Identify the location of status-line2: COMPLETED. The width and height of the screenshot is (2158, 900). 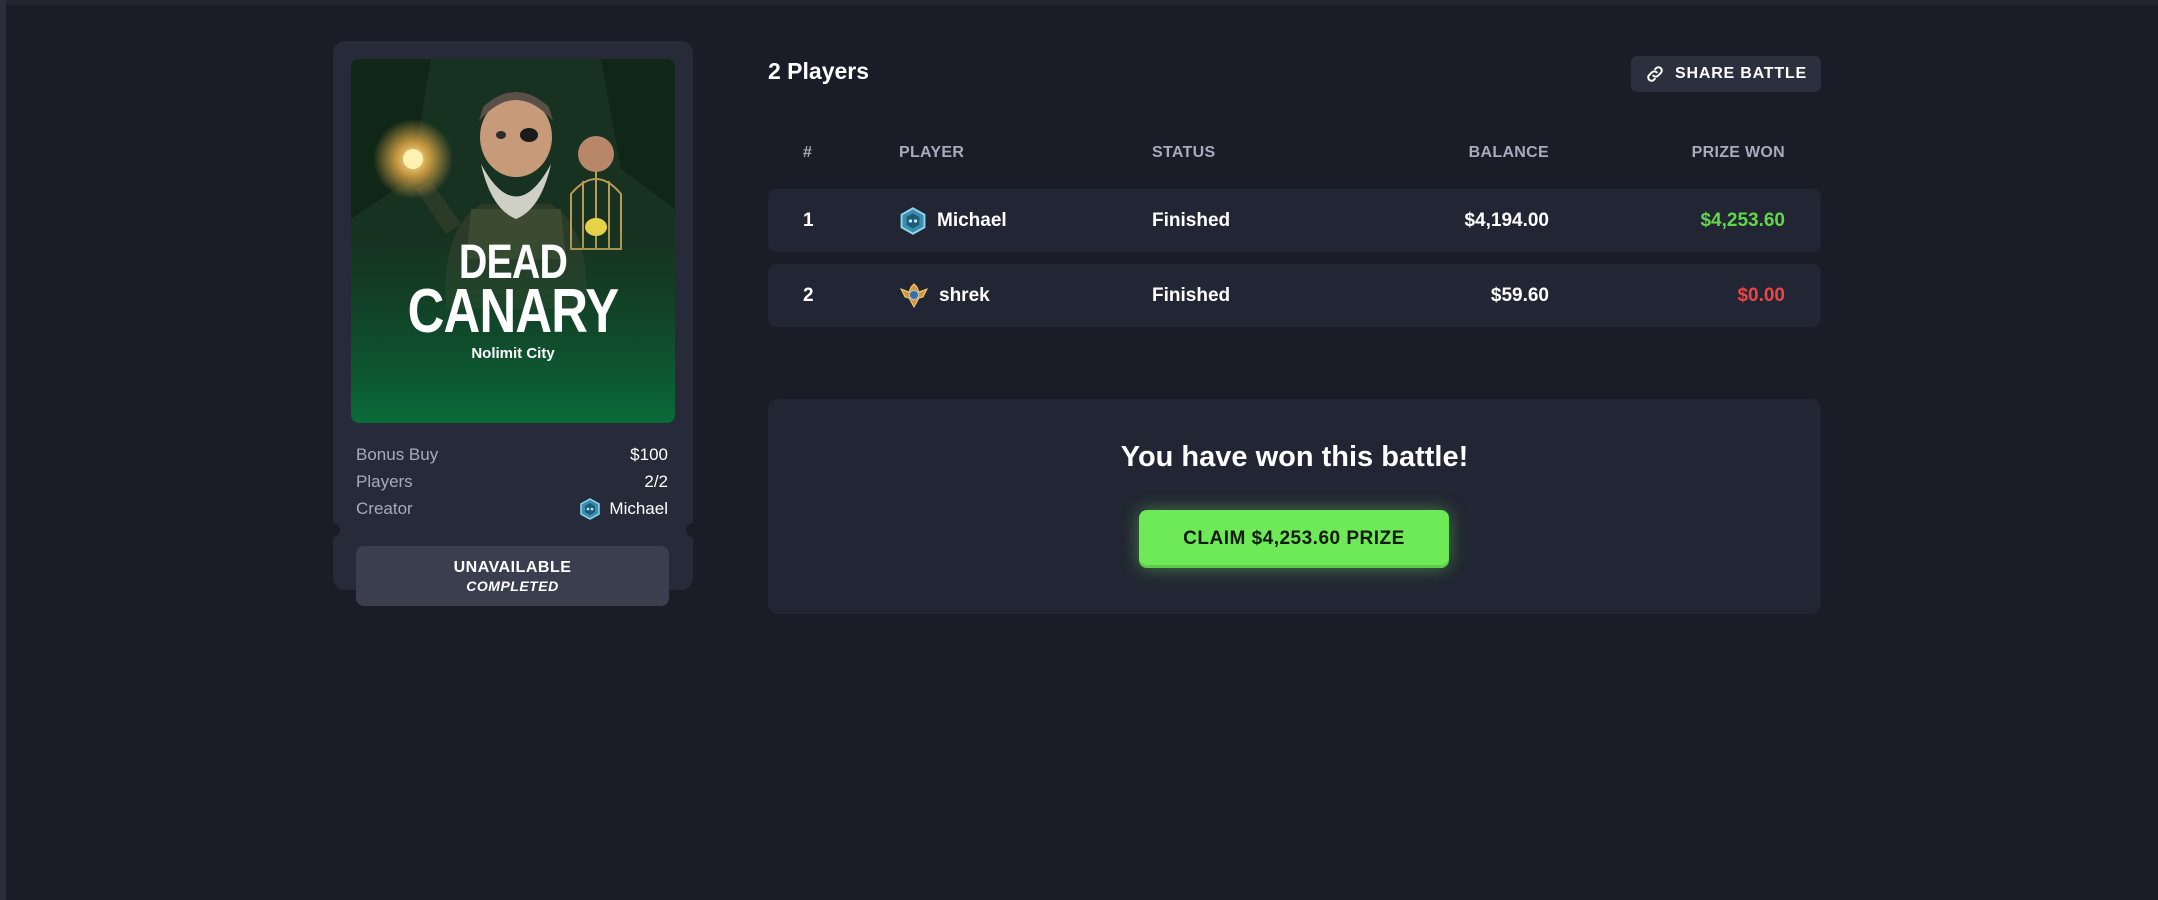
(512, 585).